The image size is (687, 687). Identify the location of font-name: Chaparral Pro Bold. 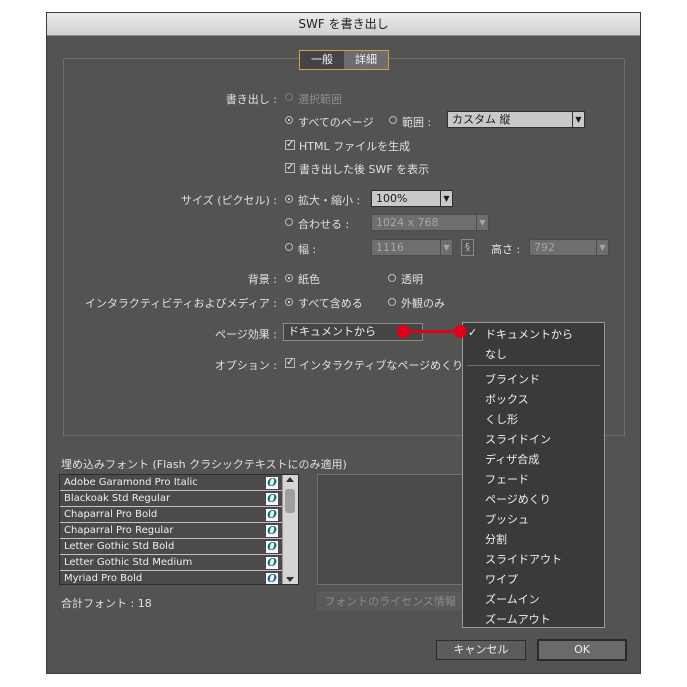
(111, 514).